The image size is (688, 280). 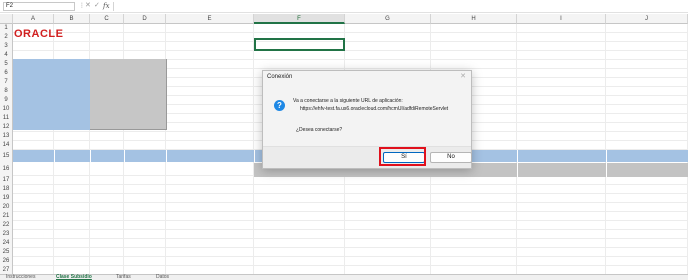 I want to click on column-header-i: I, so click(x=561, y=19).